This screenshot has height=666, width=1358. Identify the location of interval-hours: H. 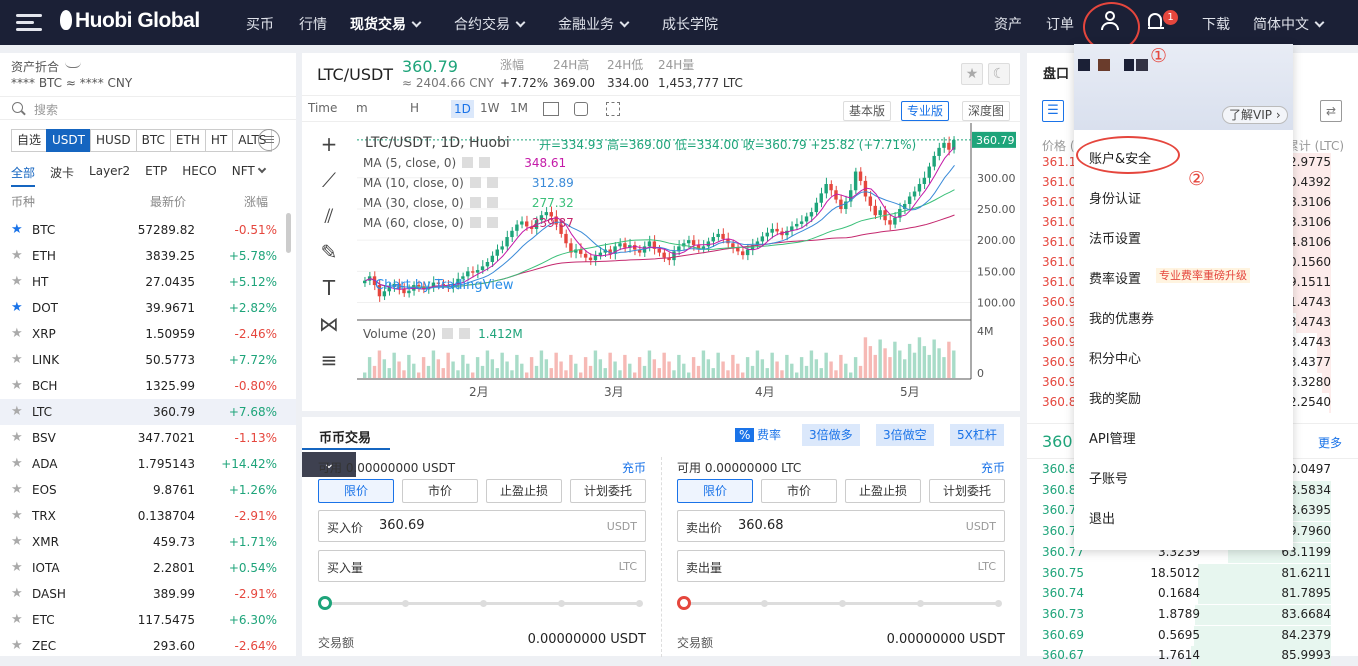
(414, 108).